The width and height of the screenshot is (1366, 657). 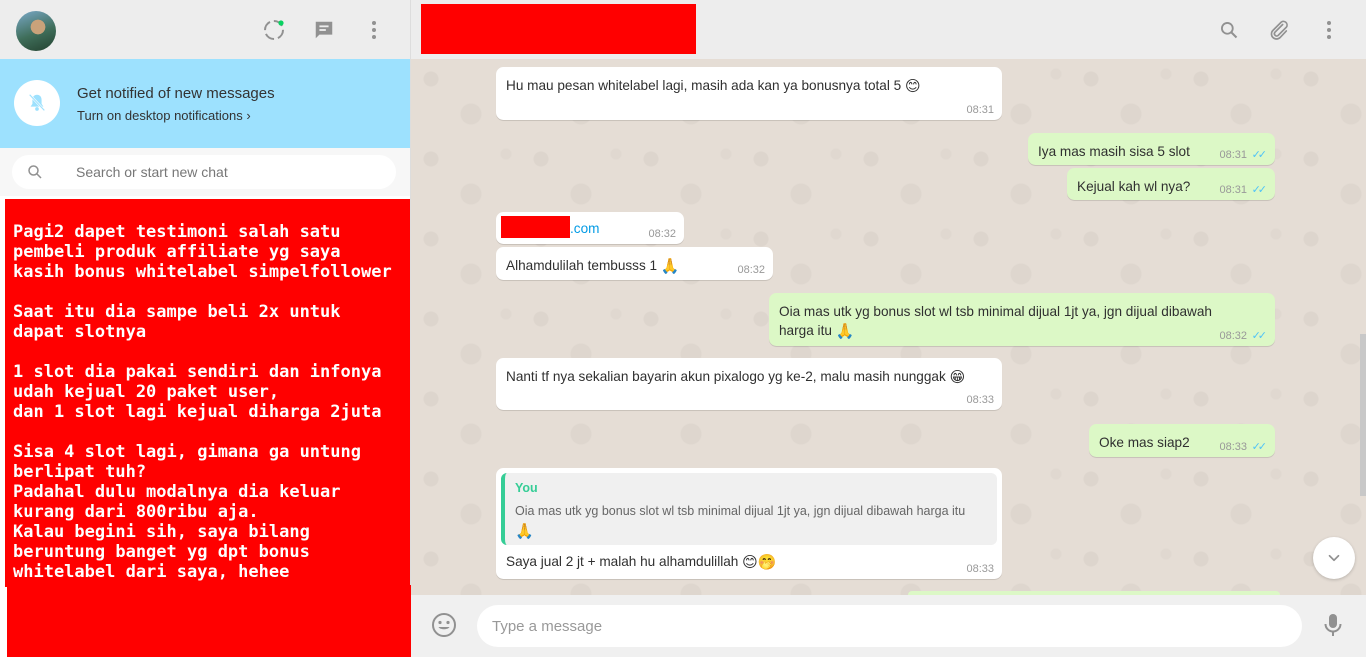 I want to click on message-incoming: Alhamdulilah tembusss 1 🙏 08:32, so click(x=634, y=263).